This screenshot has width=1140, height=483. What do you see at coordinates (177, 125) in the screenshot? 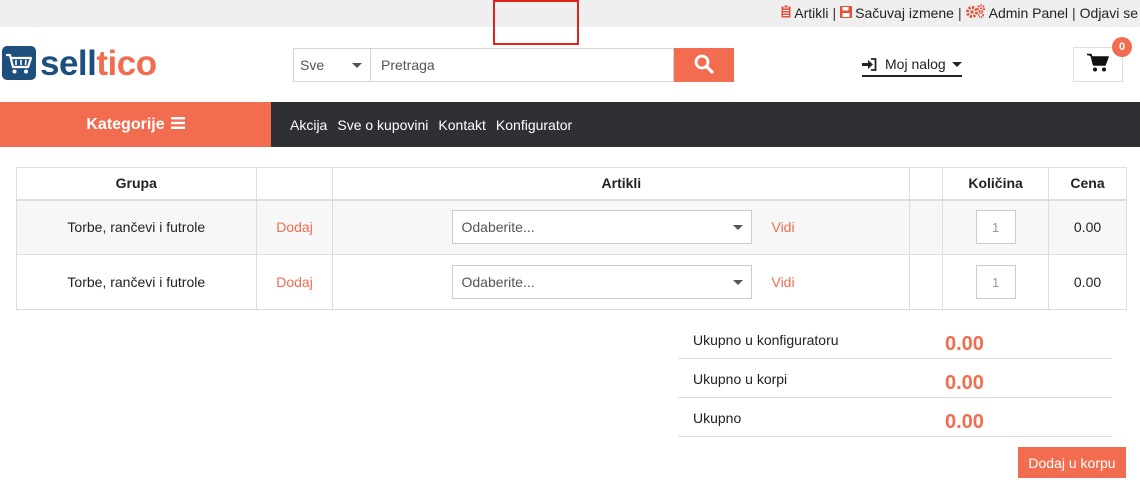
I see `hamburger-icon` at bounding box center [177, 125].